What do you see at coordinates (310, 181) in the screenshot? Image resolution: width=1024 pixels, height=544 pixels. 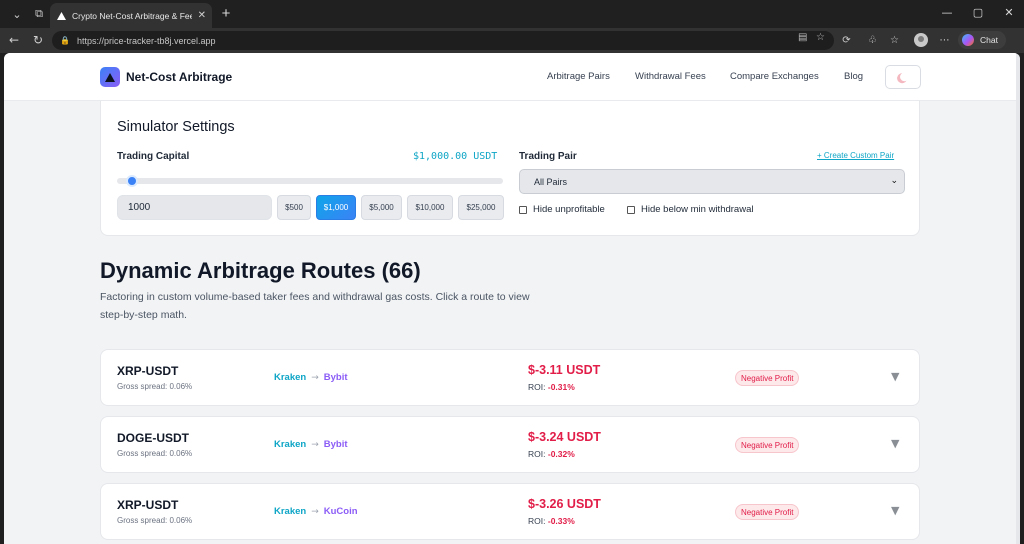 I see `capital-slider` at bounding box center [310, 181].